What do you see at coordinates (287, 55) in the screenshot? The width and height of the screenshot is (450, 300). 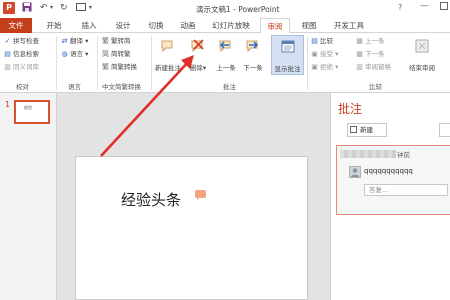 I see `show-comments-button: 显示批注` at bounding box center [287, 55].